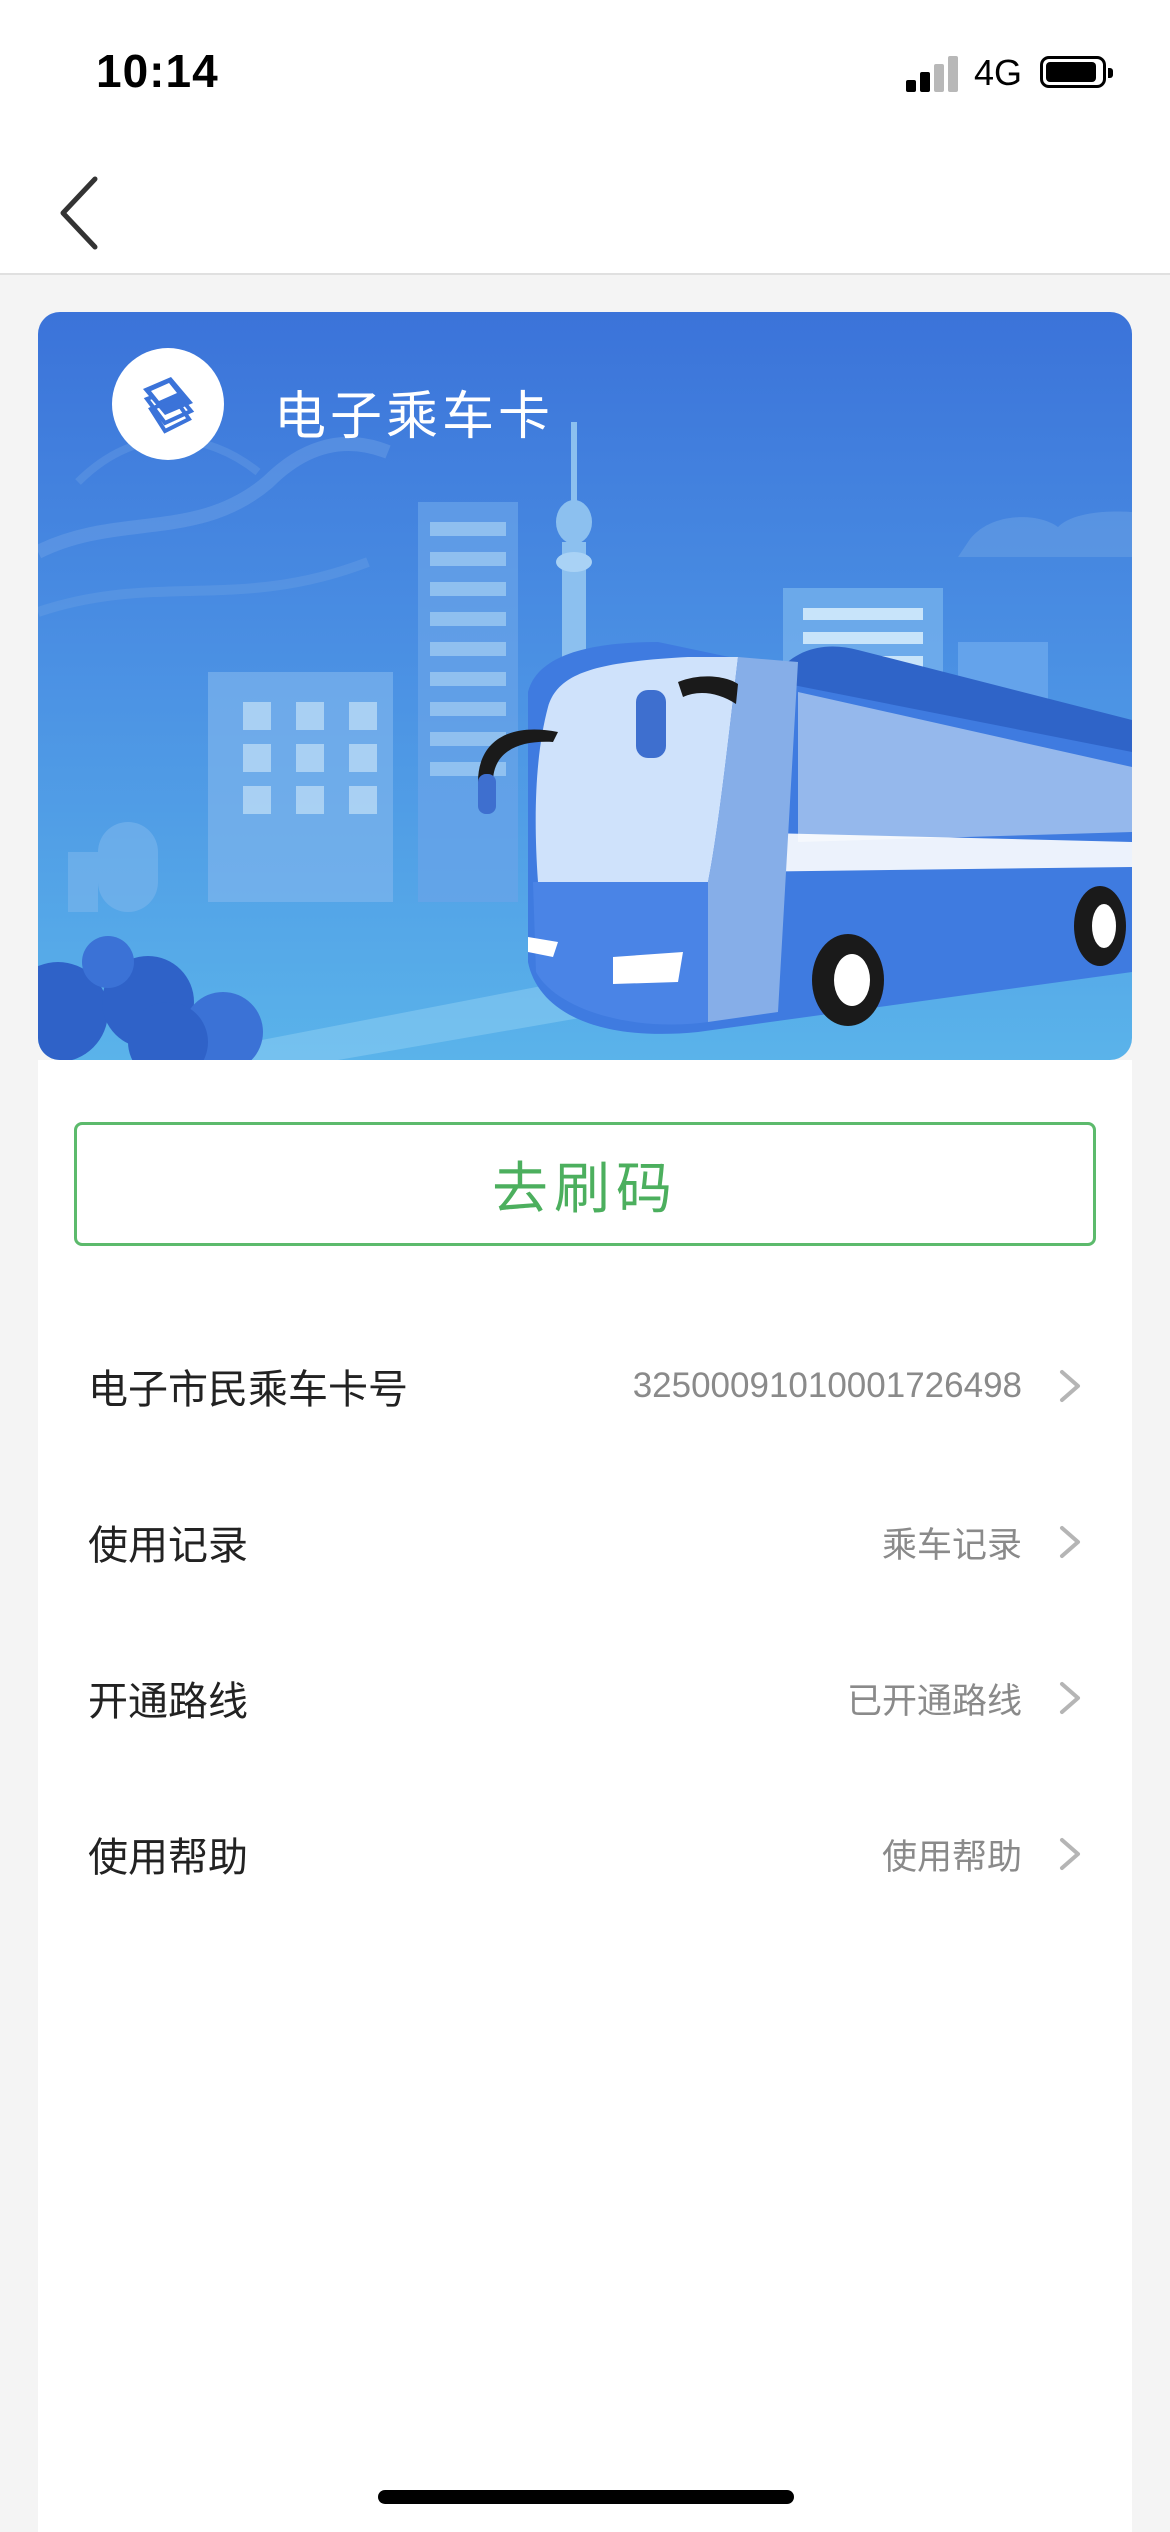 The height and width of the screenshot is (2532, 1170). What do you see at coordinates (1076, 72) in the screenshot?
I see `battery-full-icon` at bounding box center [1076, 72].